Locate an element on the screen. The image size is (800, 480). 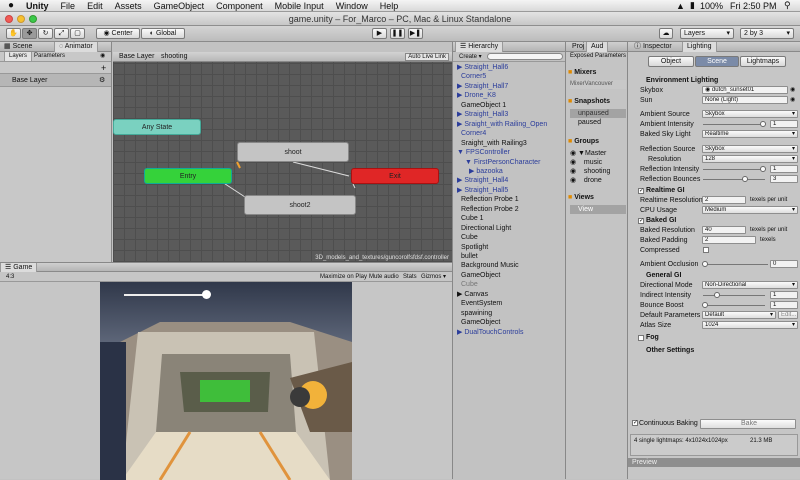
realtime-gi-header: Realtime GI is located at coordinates (665, 190).